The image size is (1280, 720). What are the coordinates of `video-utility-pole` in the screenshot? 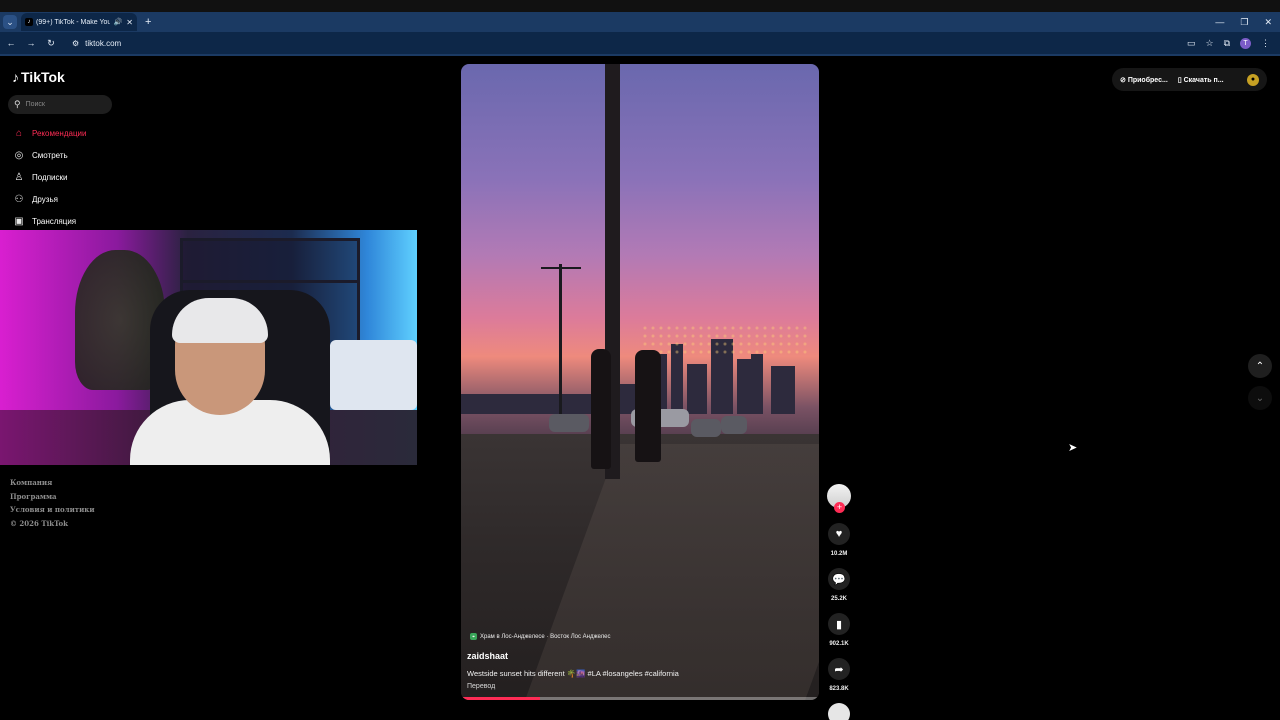 It's located at (560, 339).